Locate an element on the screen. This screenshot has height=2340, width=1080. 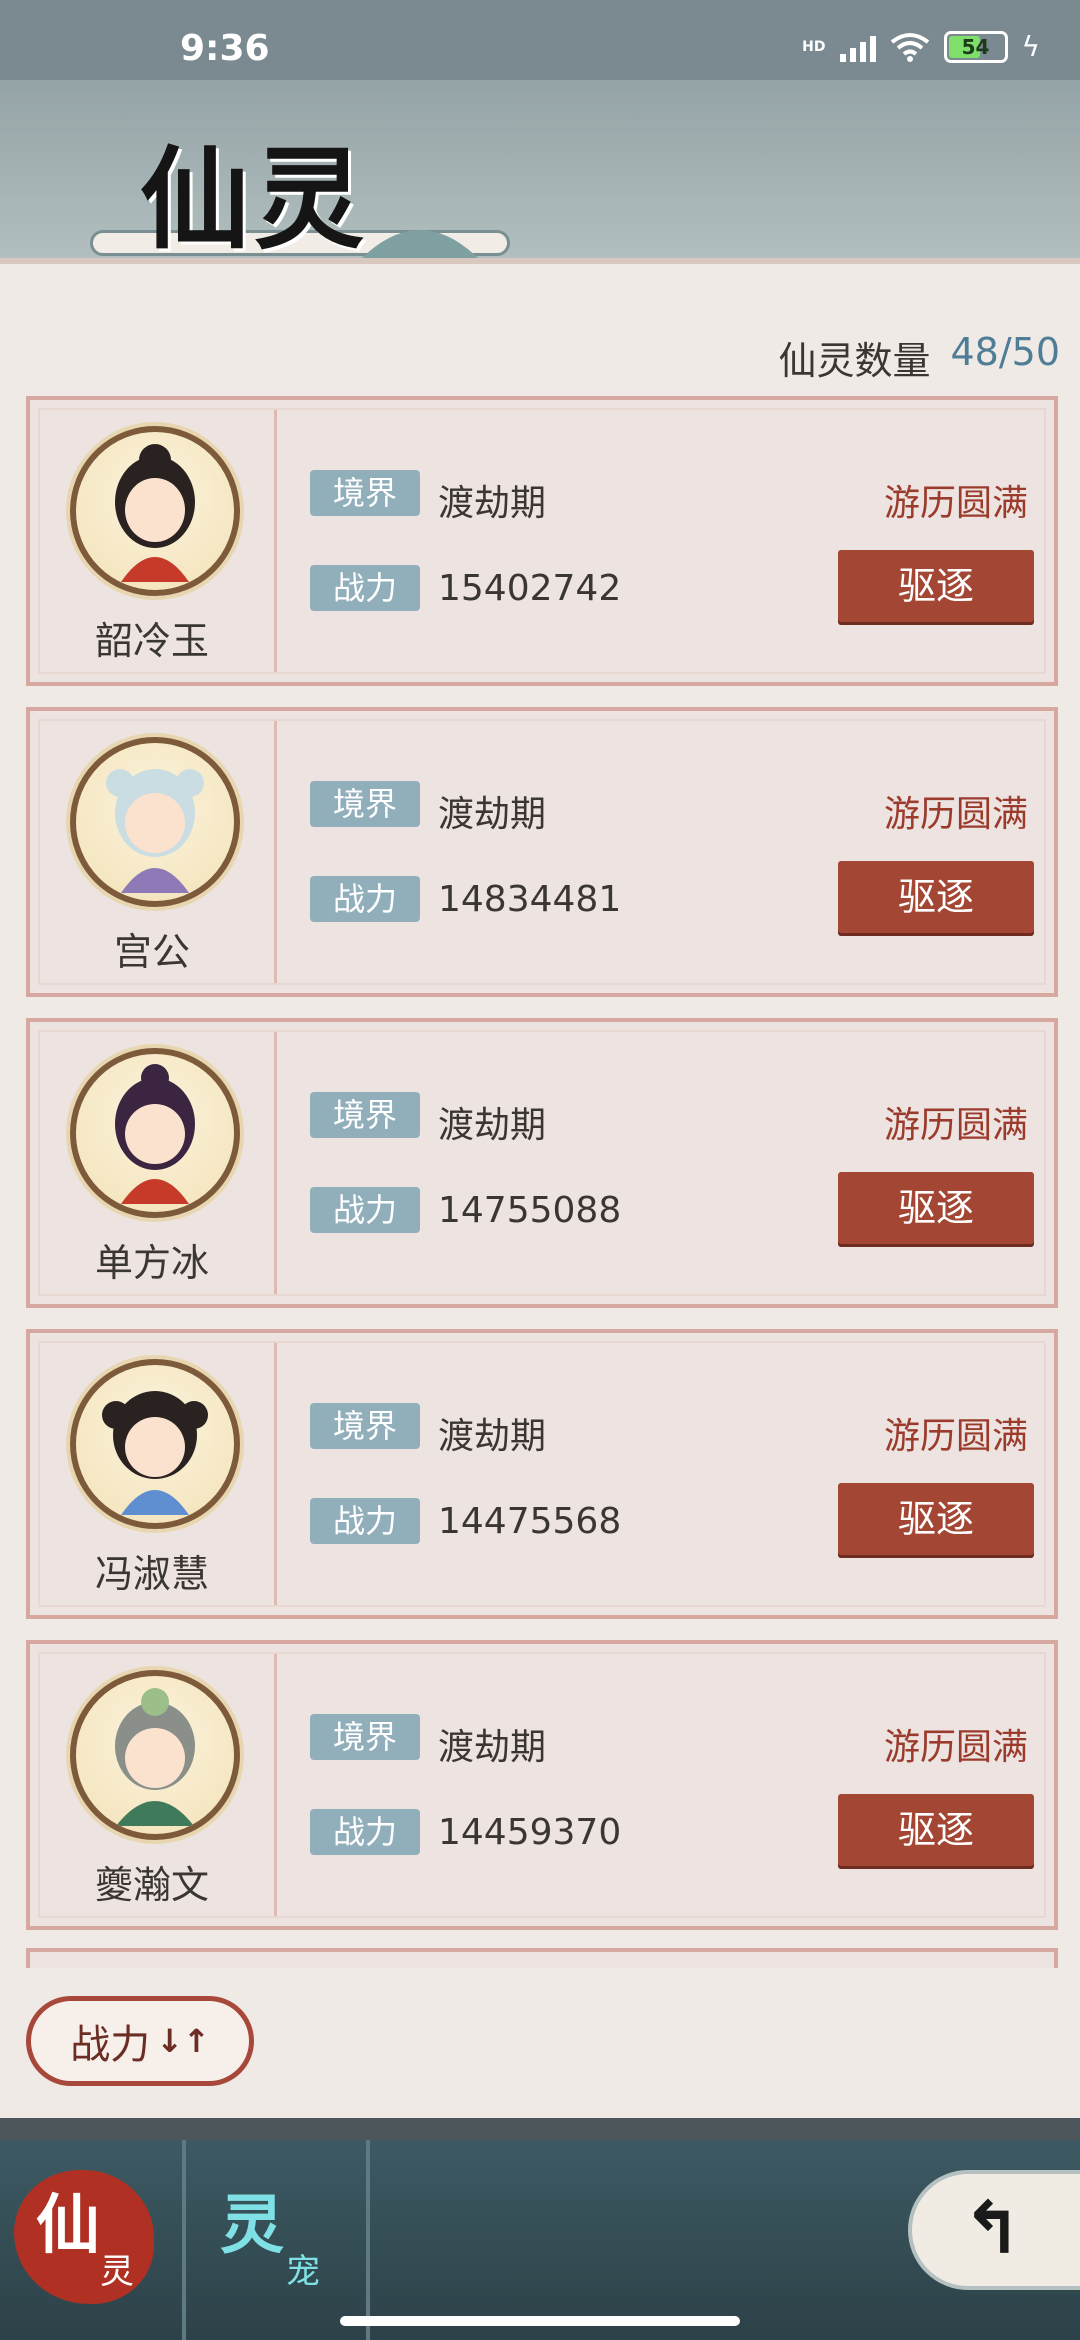
status-icons: HD 54 ϟ is located at coordinates (921, 46).